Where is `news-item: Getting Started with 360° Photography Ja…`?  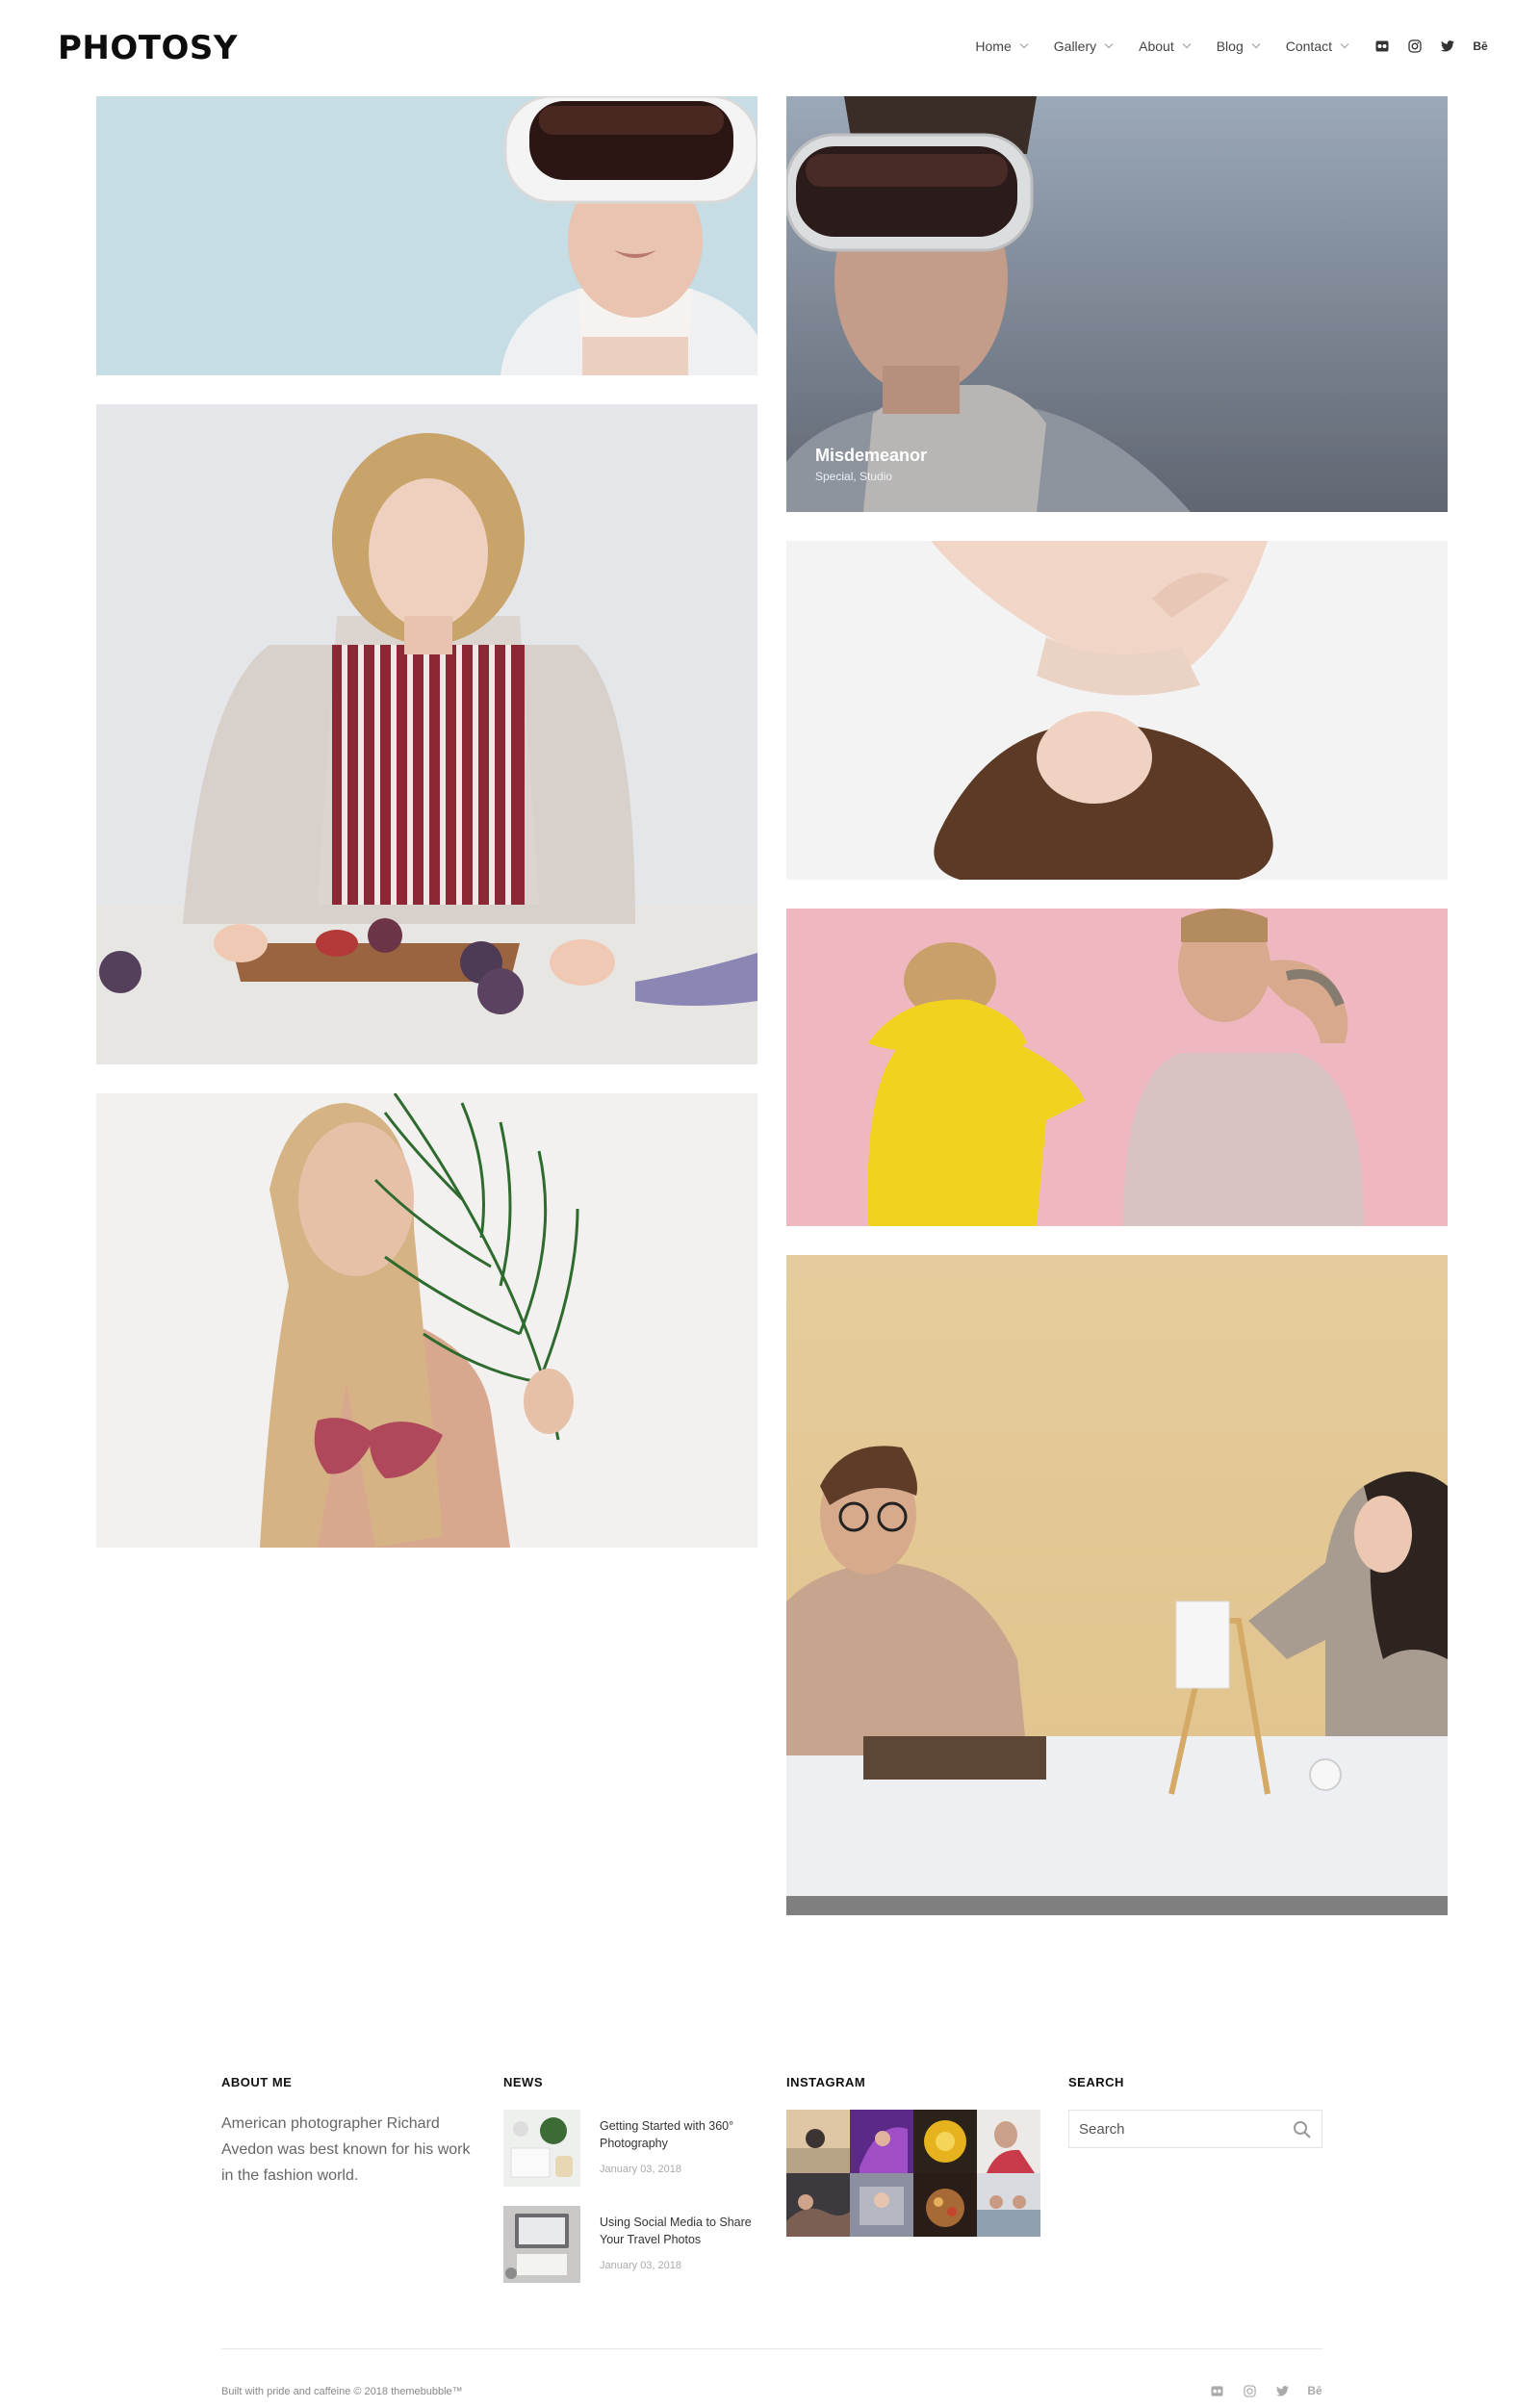
news-item: Getting Started with 360° Photography Ja… is located at coordinates (628, 2150).